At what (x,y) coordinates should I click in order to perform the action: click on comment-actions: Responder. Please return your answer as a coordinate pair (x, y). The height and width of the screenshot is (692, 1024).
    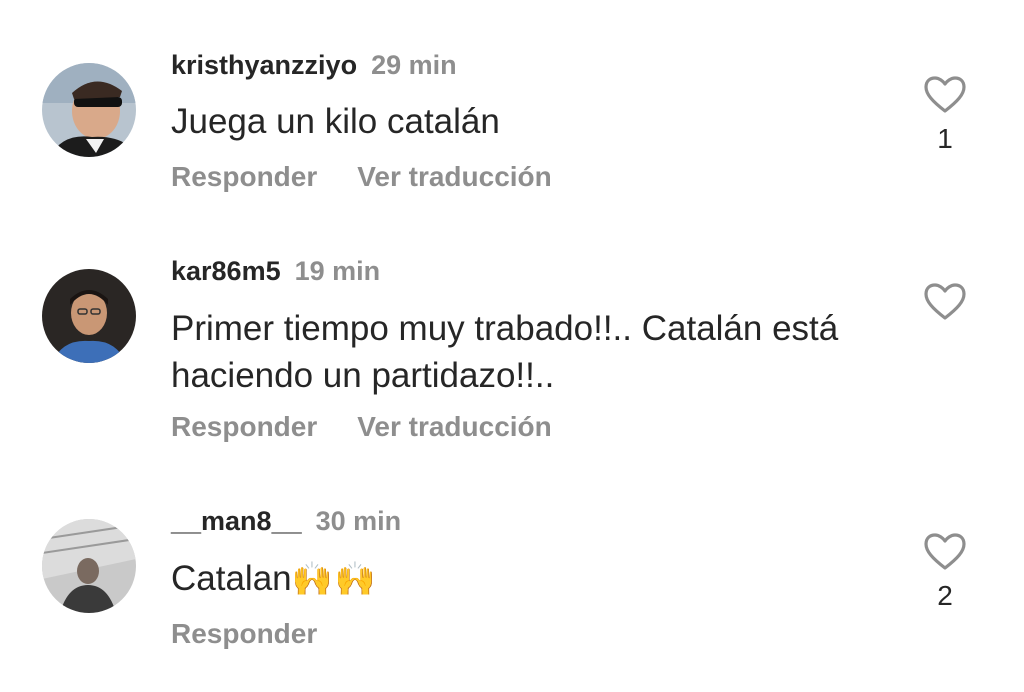
    Looking at the image, I should click on (244, 634).